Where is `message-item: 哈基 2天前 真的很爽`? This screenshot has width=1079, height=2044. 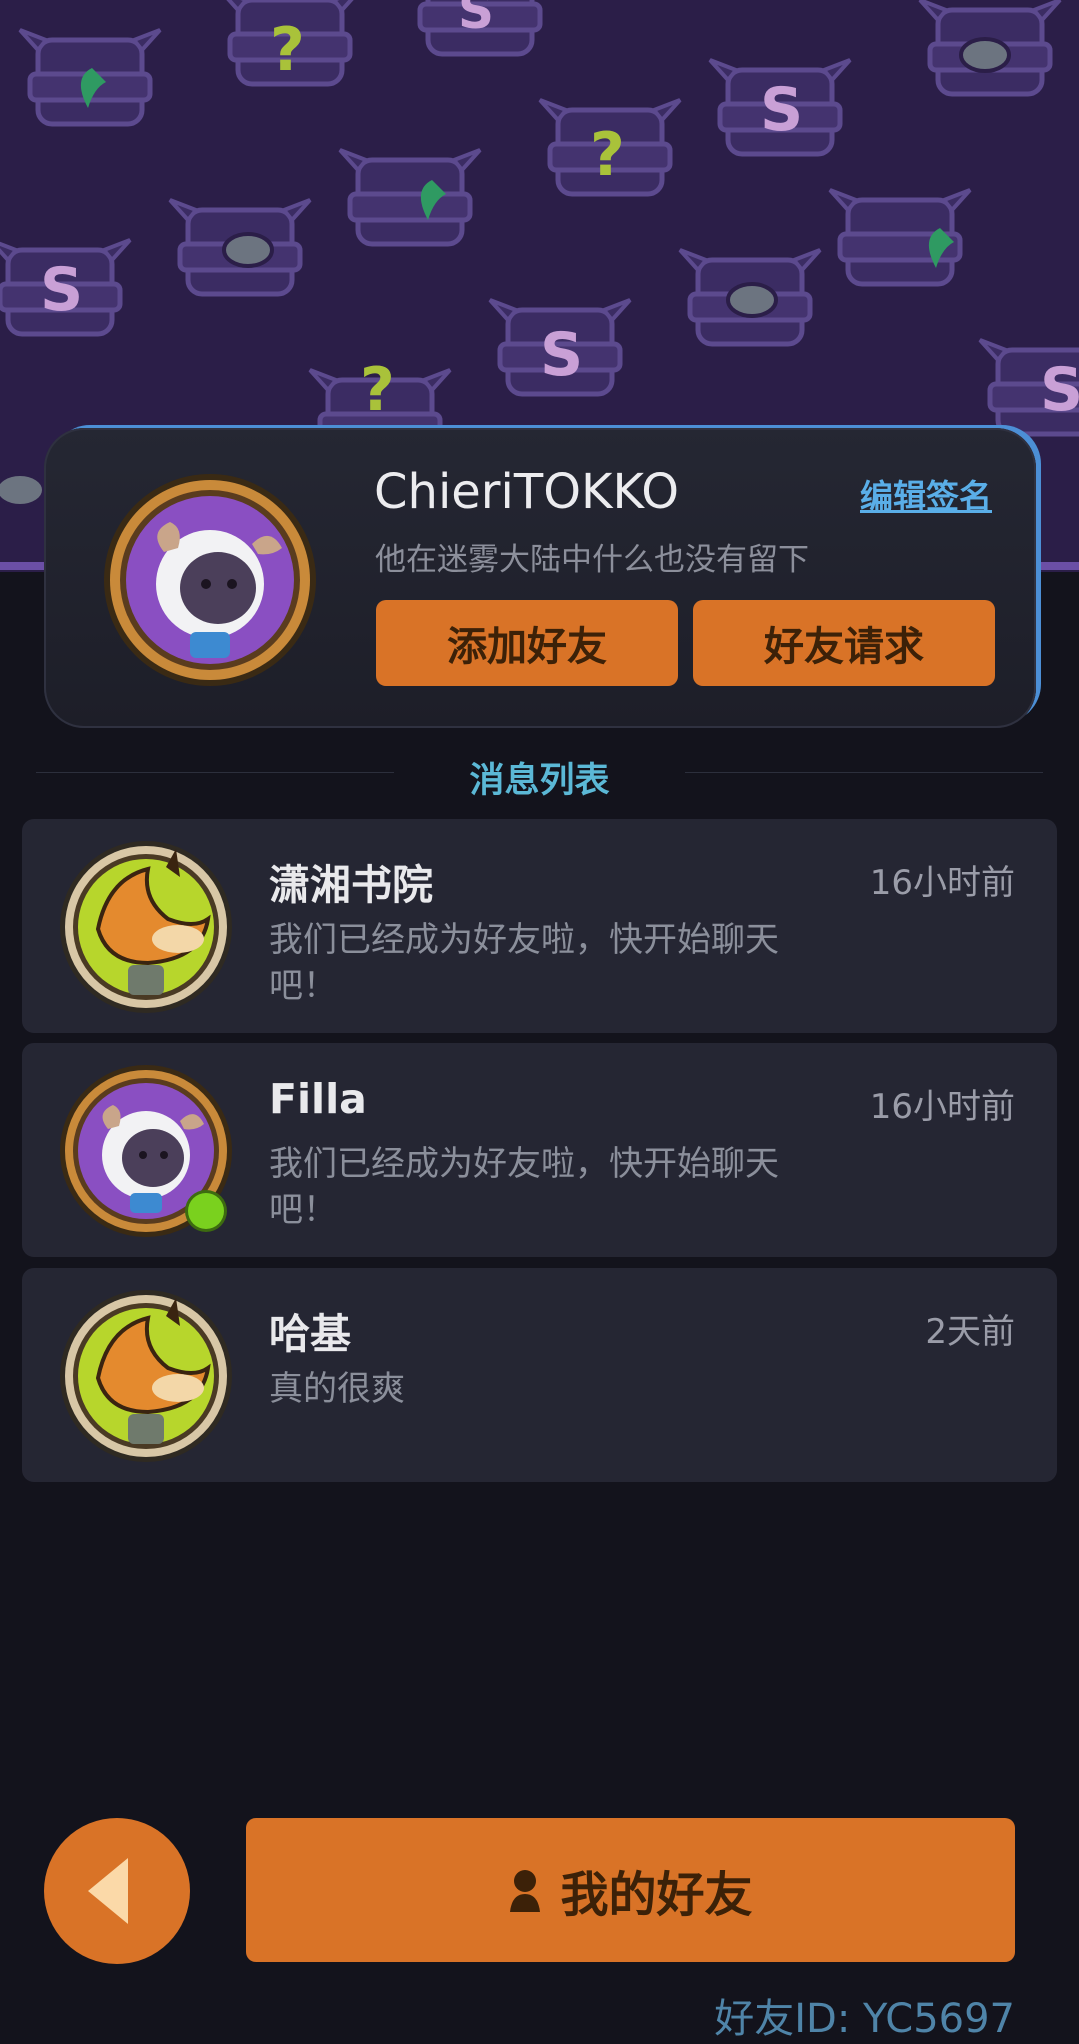
message-item: 哈基 2天前 真的很爽 is located at coordinates (539, 1375).